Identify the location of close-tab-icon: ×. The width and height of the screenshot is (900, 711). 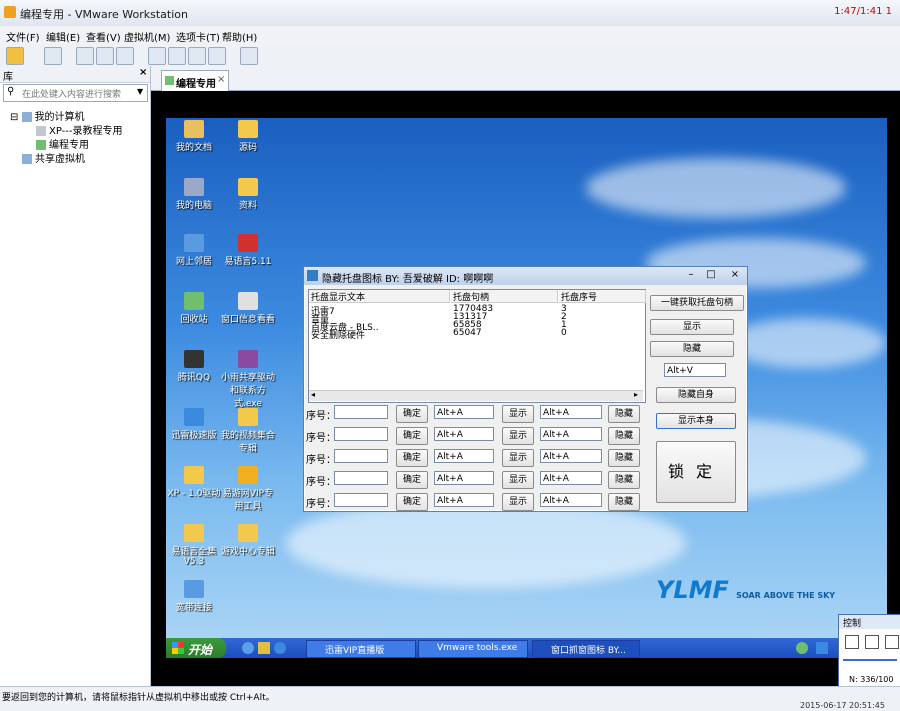
(221, 79).